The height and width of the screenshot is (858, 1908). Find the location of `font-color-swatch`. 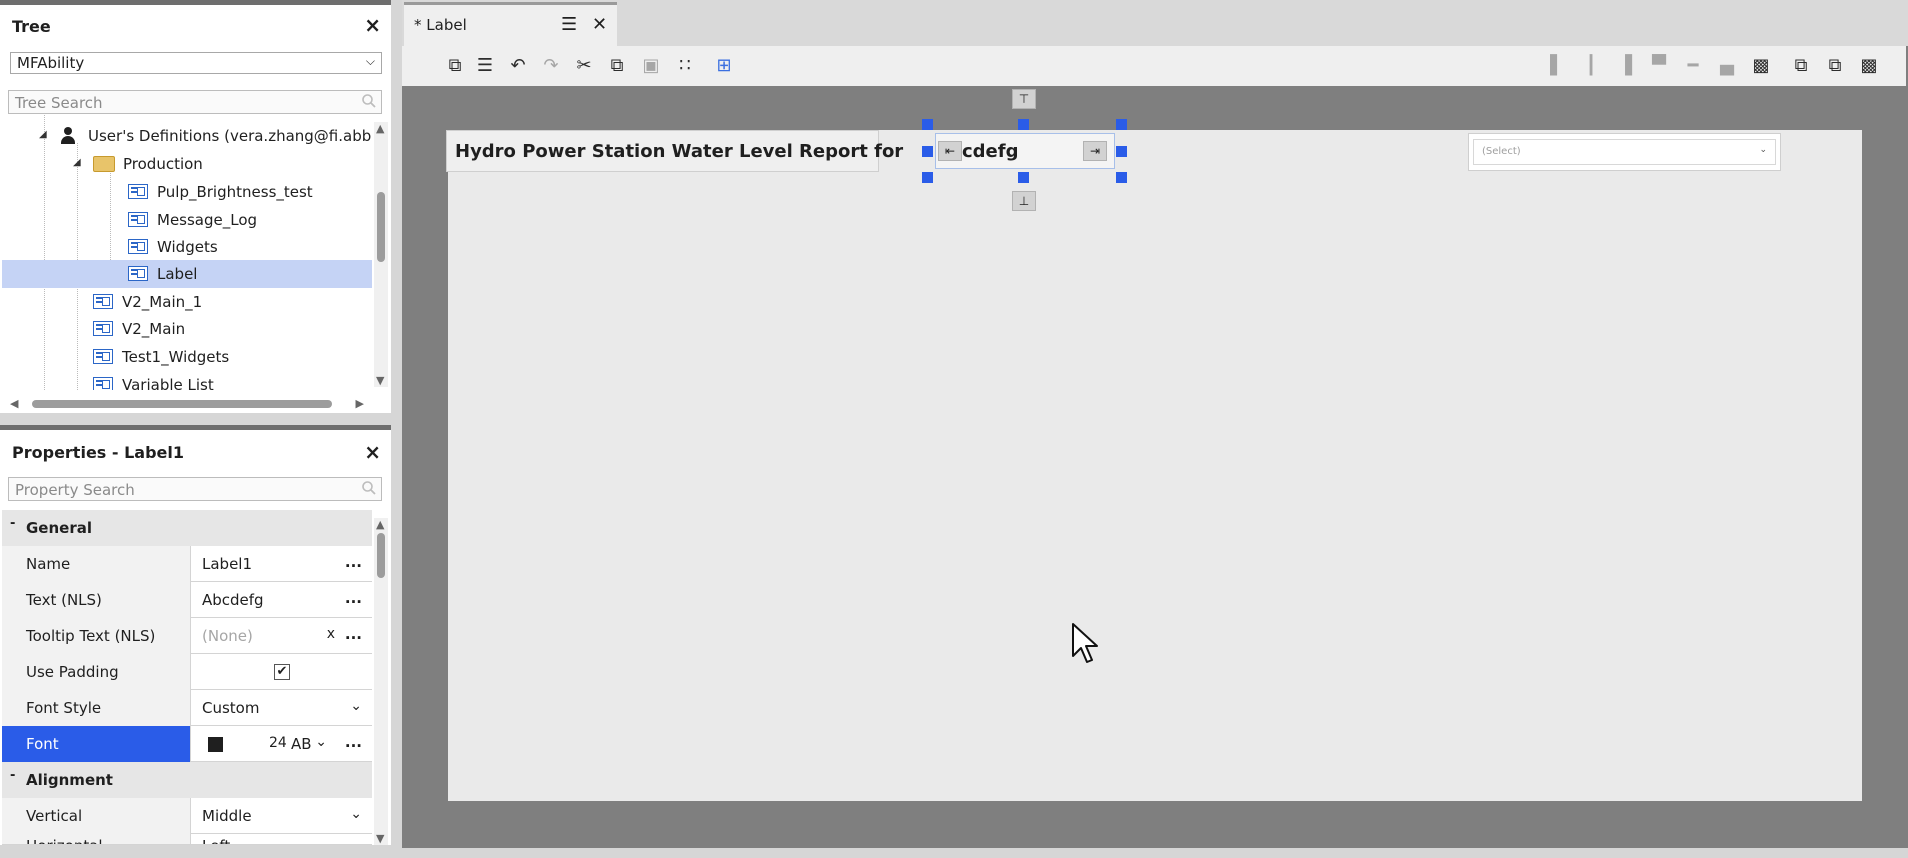

font-color-swatch is located at coordinates (215, 744).